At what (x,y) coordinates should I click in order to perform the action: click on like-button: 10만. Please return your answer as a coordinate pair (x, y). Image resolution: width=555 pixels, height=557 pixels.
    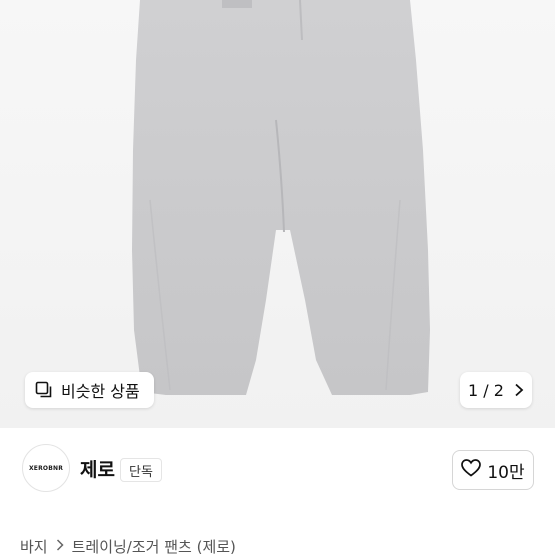
    Looking at the image, I should click on (493, 470).